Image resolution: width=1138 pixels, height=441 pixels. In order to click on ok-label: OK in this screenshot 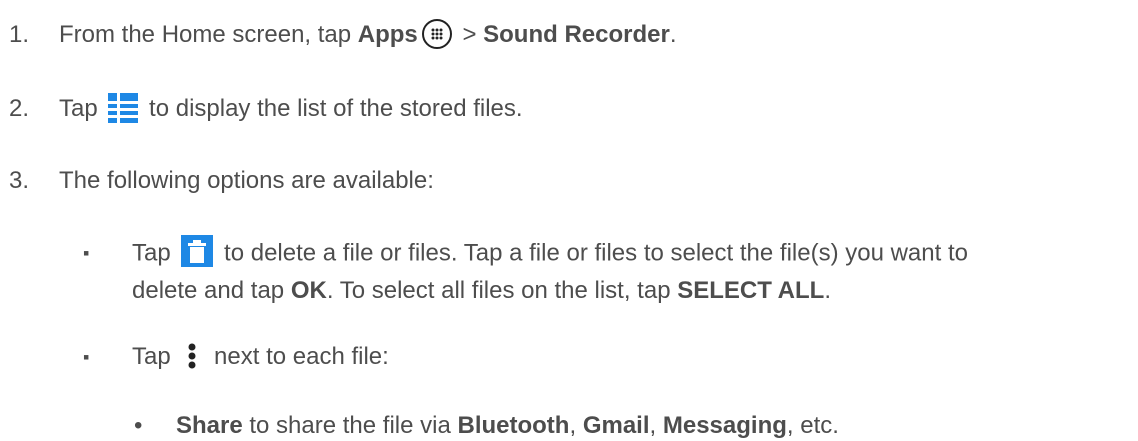, I will do `click(308, 290)`.